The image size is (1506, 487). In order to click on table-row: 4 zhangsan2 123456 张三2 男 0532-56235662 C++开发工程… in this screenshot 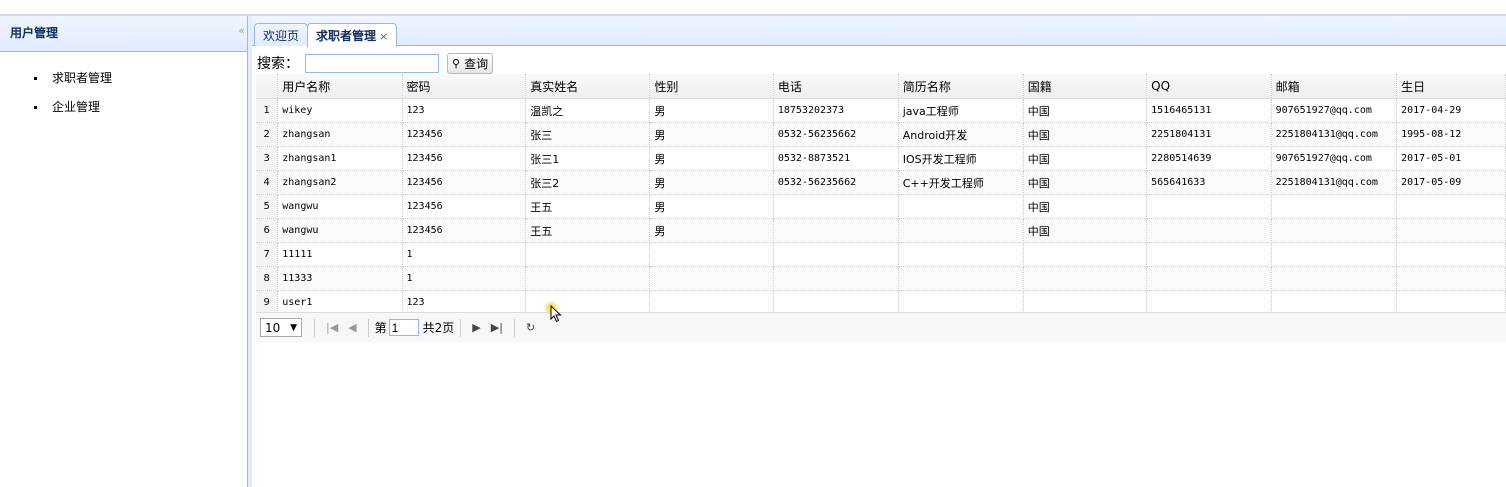, I will do `click(881, 182)`.